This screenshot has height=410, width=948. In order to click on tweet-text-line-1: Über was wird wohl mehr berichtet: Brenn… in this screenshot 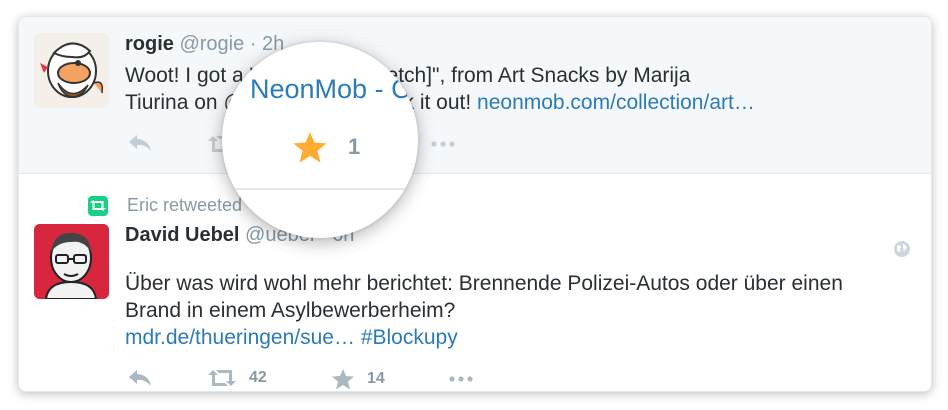, I will do `click(484, 283)`.